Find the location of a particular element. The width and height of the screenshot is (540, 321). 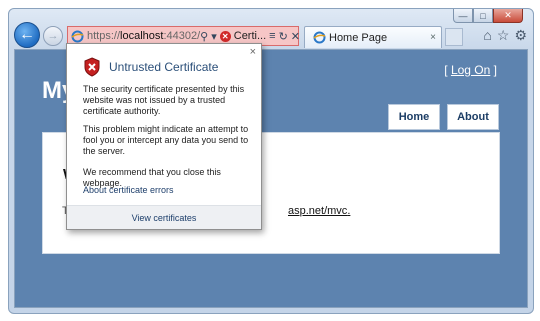

content-link-period: . is located at coordinates (349, 211).